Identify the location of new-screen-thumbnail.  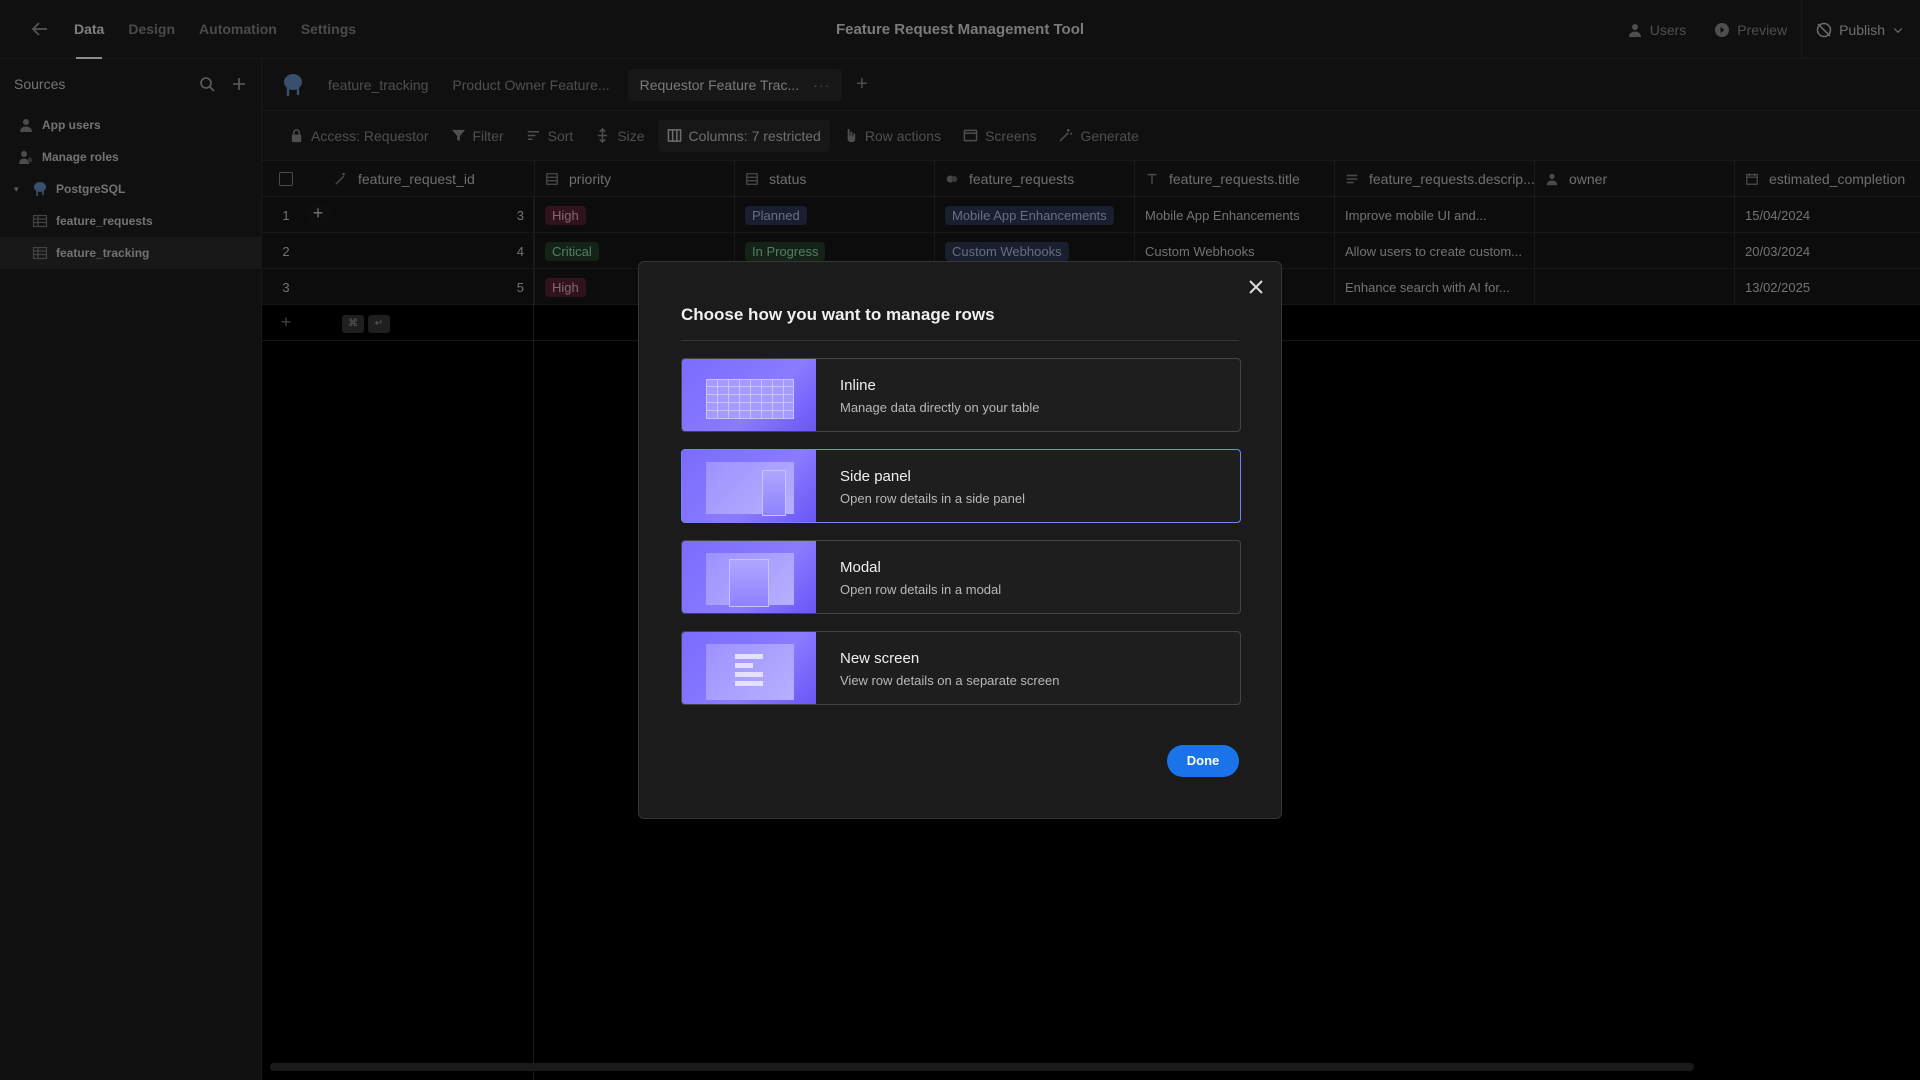
(749, 668).